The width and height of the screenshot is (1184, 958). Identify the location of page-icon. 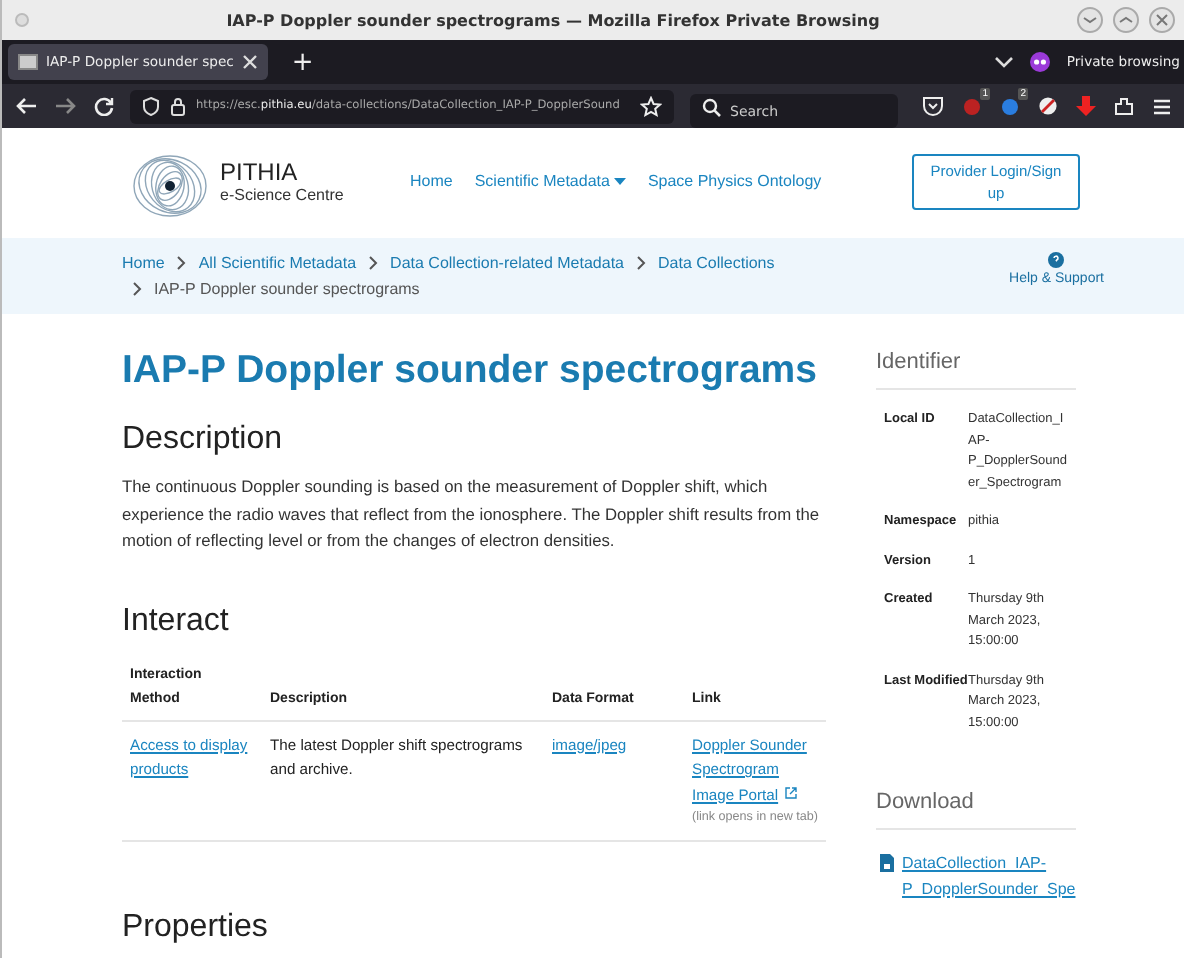
(28, 62).